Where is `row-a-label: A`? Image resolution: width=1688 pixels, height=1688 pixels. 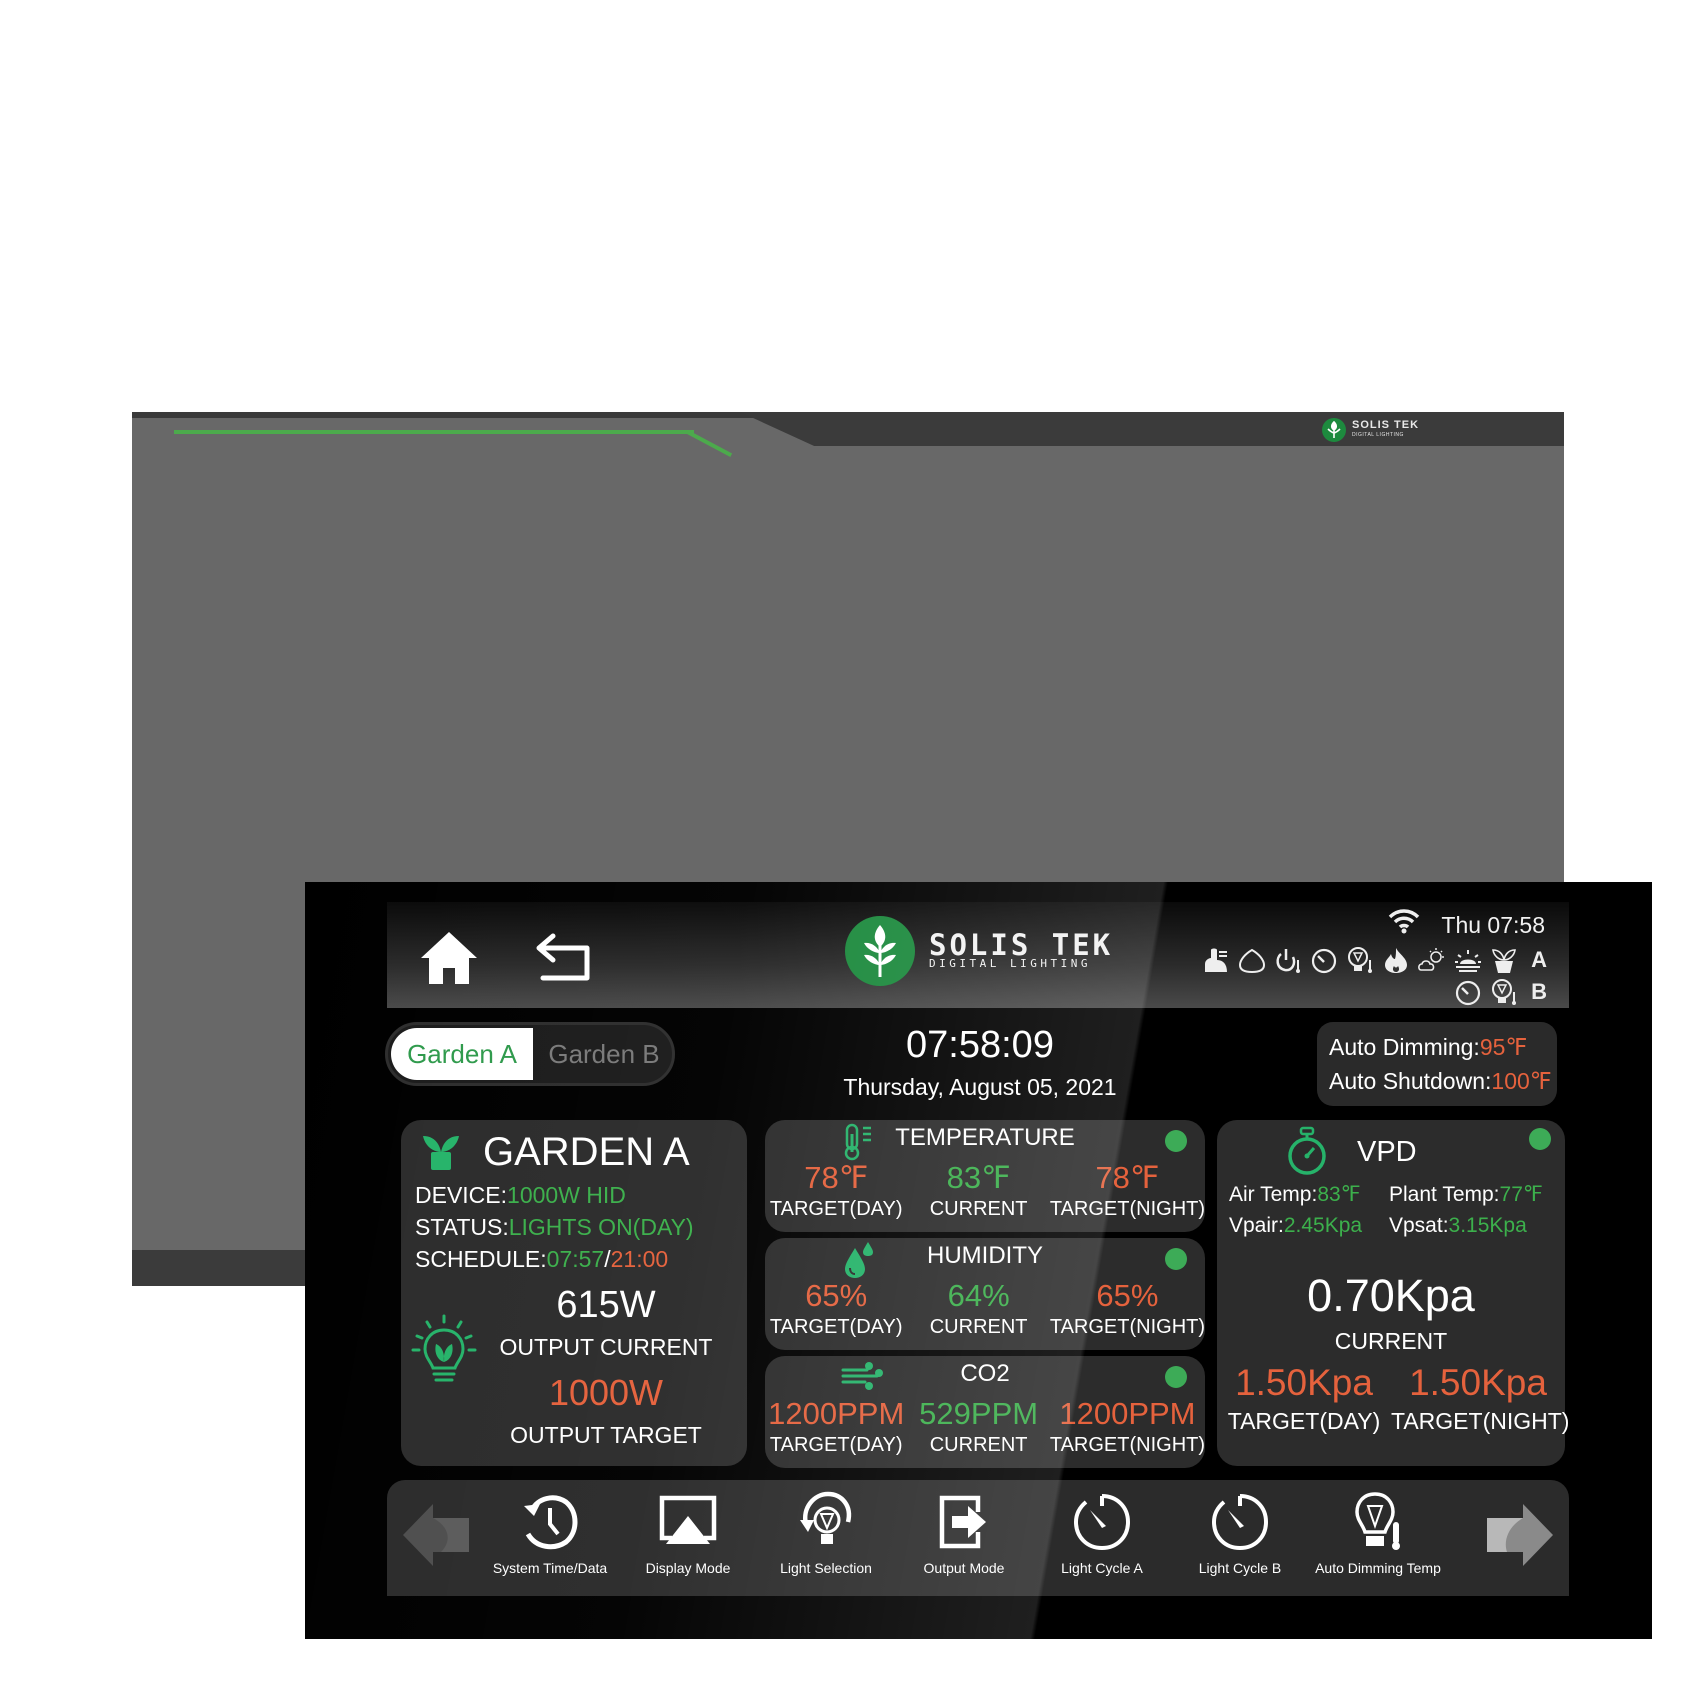
row-a-label: A is located at coordinates (1539, 959).